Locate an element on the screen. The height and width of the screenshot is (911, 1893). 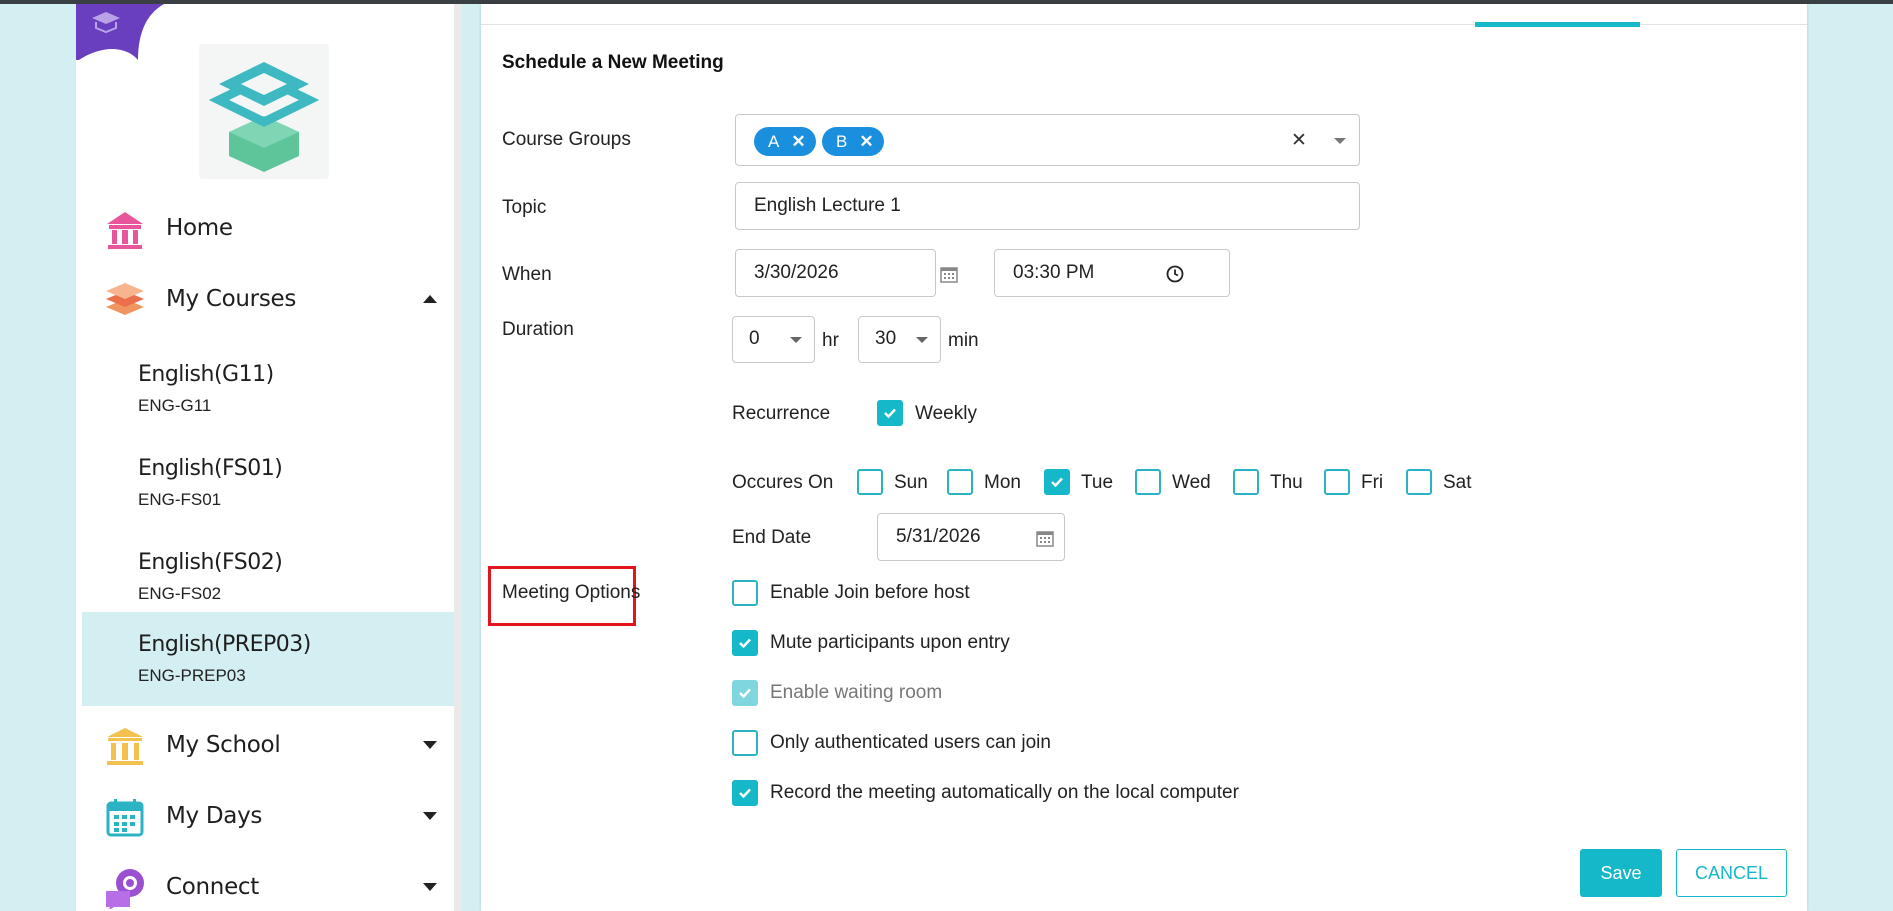
day-checkbox-fri is located at coordinates (1337, 482).